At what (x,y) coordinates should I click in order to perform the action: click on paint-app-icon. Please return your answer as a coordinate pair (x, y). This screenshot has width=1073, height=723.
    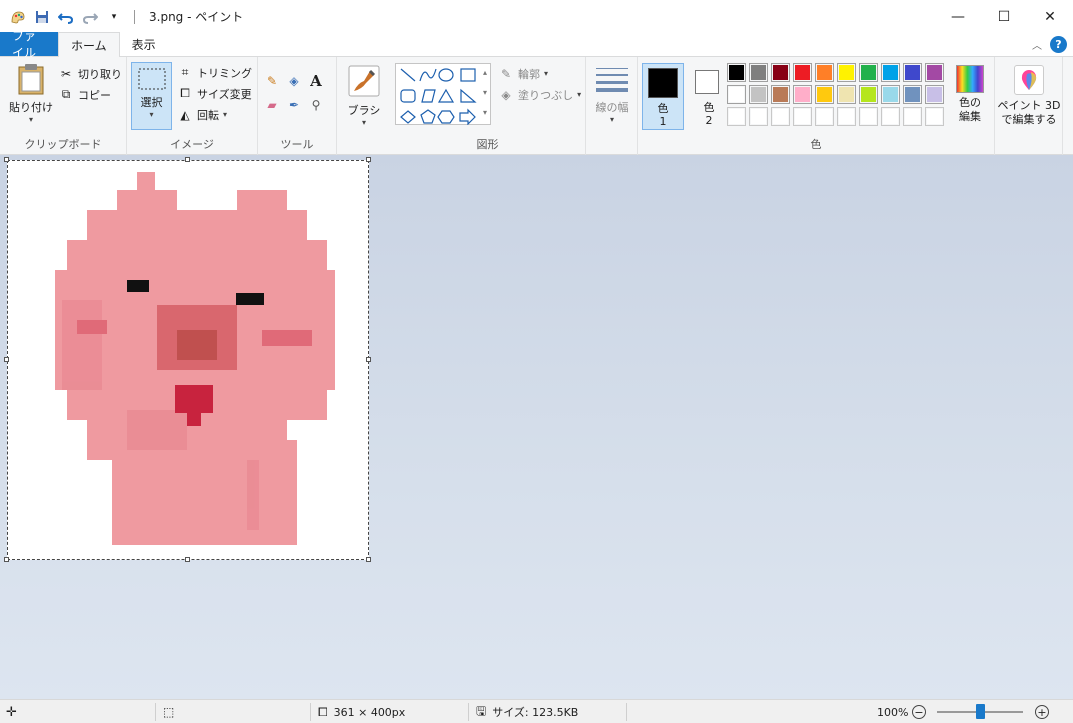
    Looking at the image, I should click on (18, 17).